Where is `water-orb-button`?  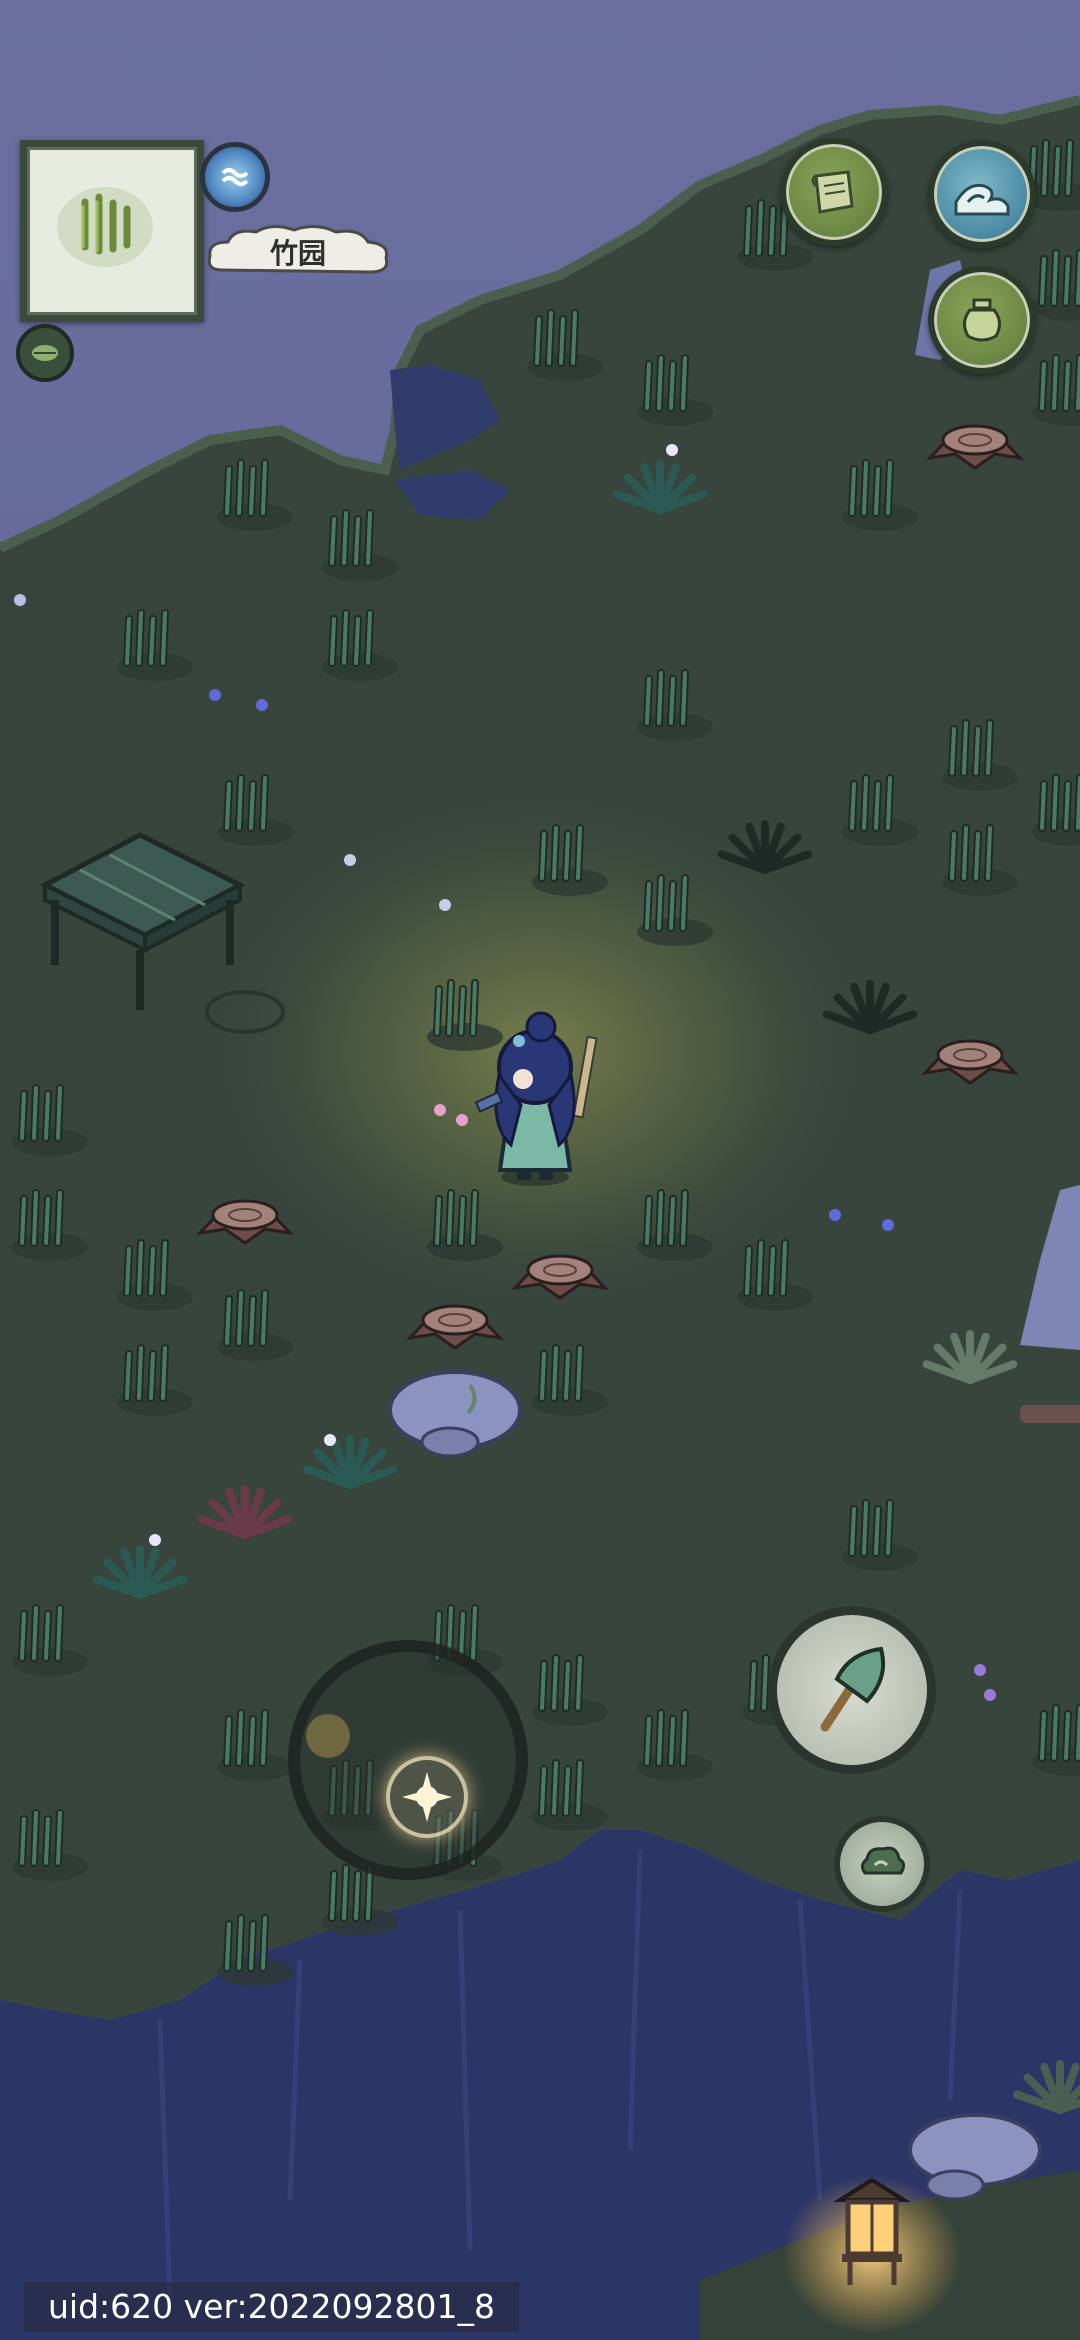 water-orb-button is located at coordinates (235, 177).